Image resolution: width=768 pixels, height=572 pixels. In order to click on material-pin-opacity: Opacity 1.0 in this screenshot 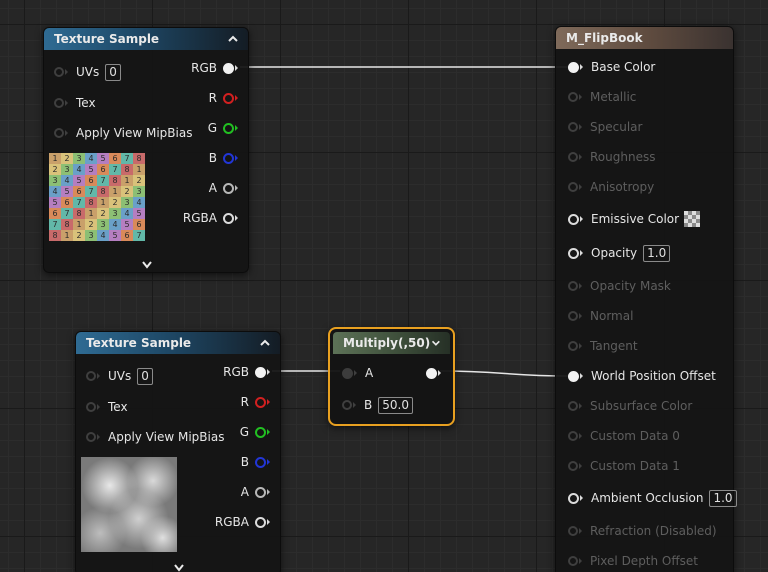, I will do `click(619, 253)`.